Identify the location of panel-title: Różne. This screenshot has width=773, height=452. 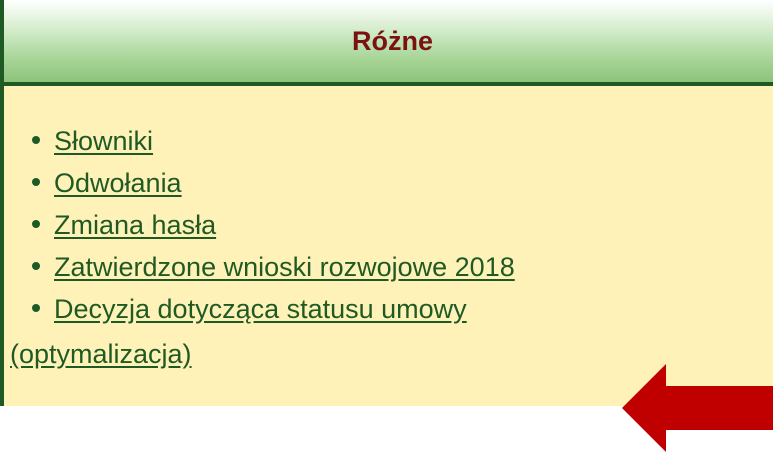
(392, 40).